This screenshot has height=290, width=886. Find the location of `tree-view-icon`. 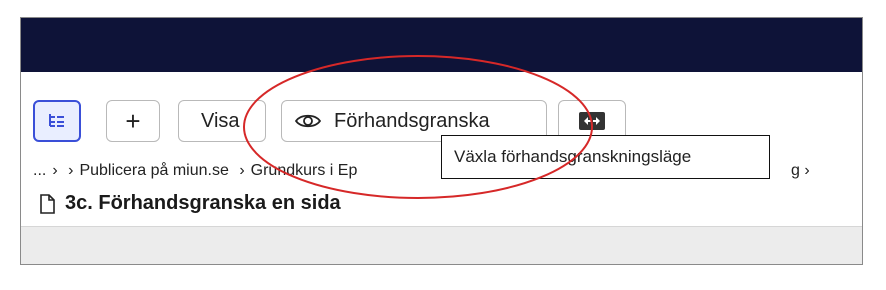

tree-view-icon is located at coordinates (56, 120).